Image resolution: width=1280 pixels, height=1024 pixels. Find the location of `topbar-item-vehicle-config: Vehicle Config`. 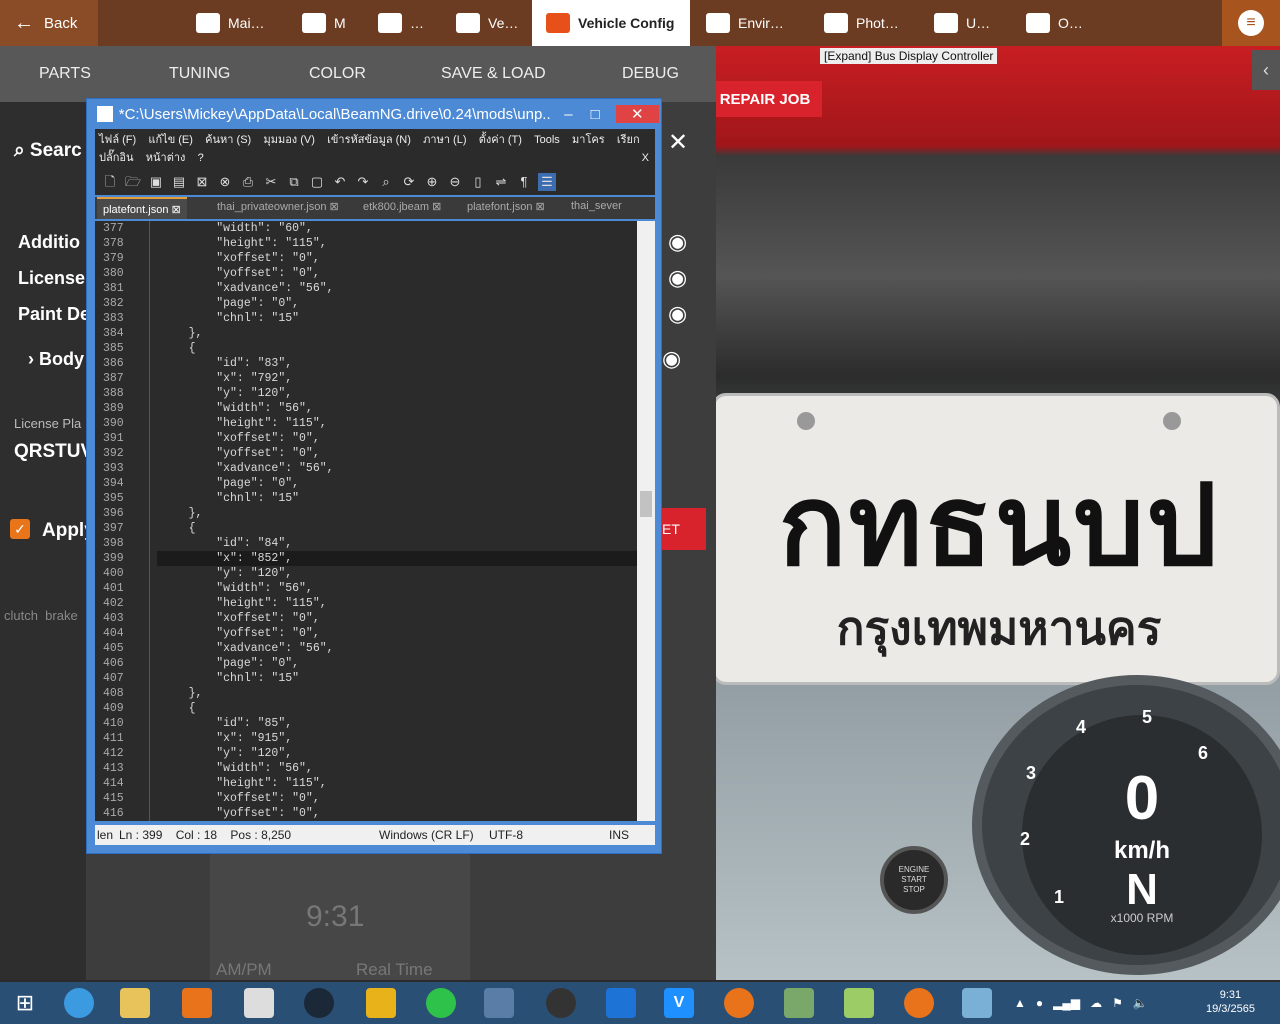

topbar-item-vehicle-config: Vehicle Config is located at coordinates (611, 23).